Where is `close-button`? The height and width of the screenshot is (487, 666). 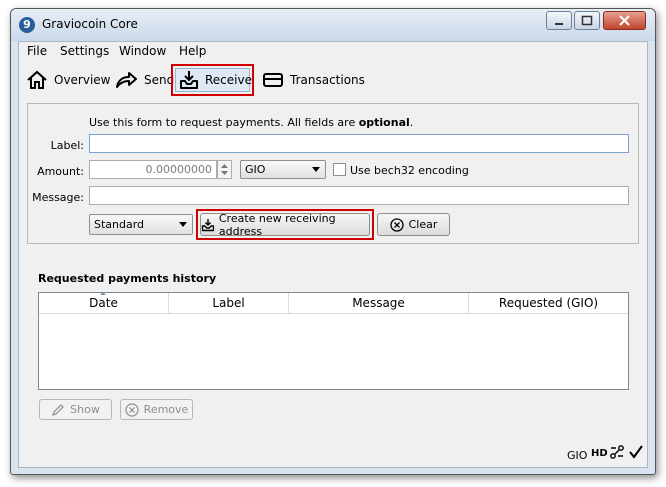 close-button is located at coordinates (624, 20).